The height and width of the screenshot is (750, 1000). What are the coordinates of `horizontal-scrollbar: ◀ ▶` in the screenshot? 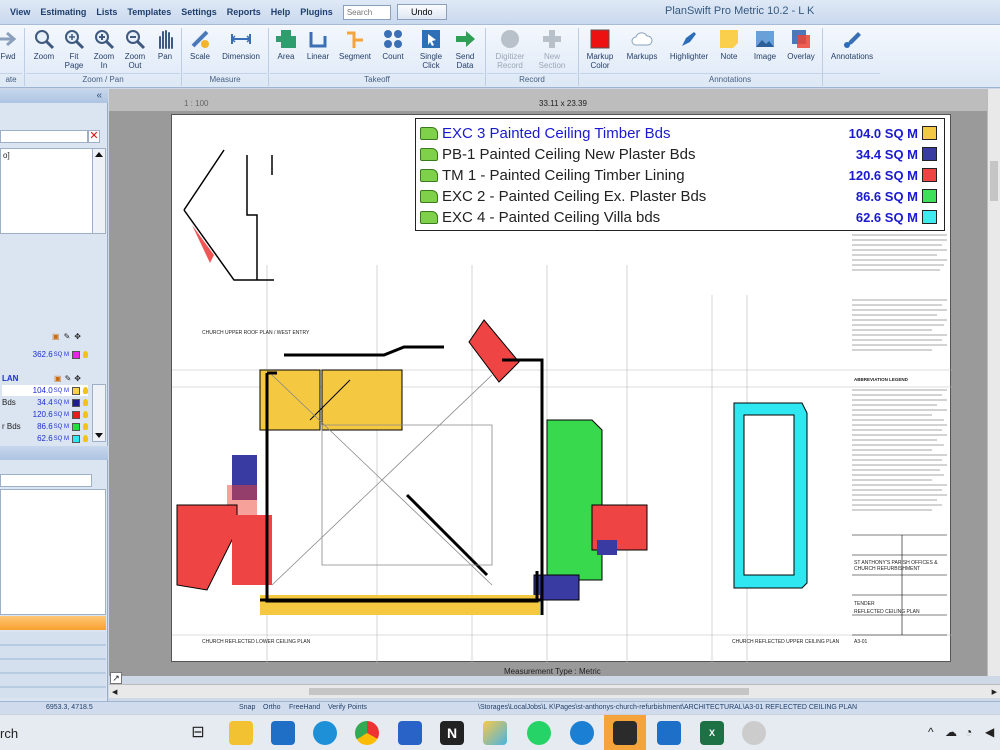 It's located at (554, 691).